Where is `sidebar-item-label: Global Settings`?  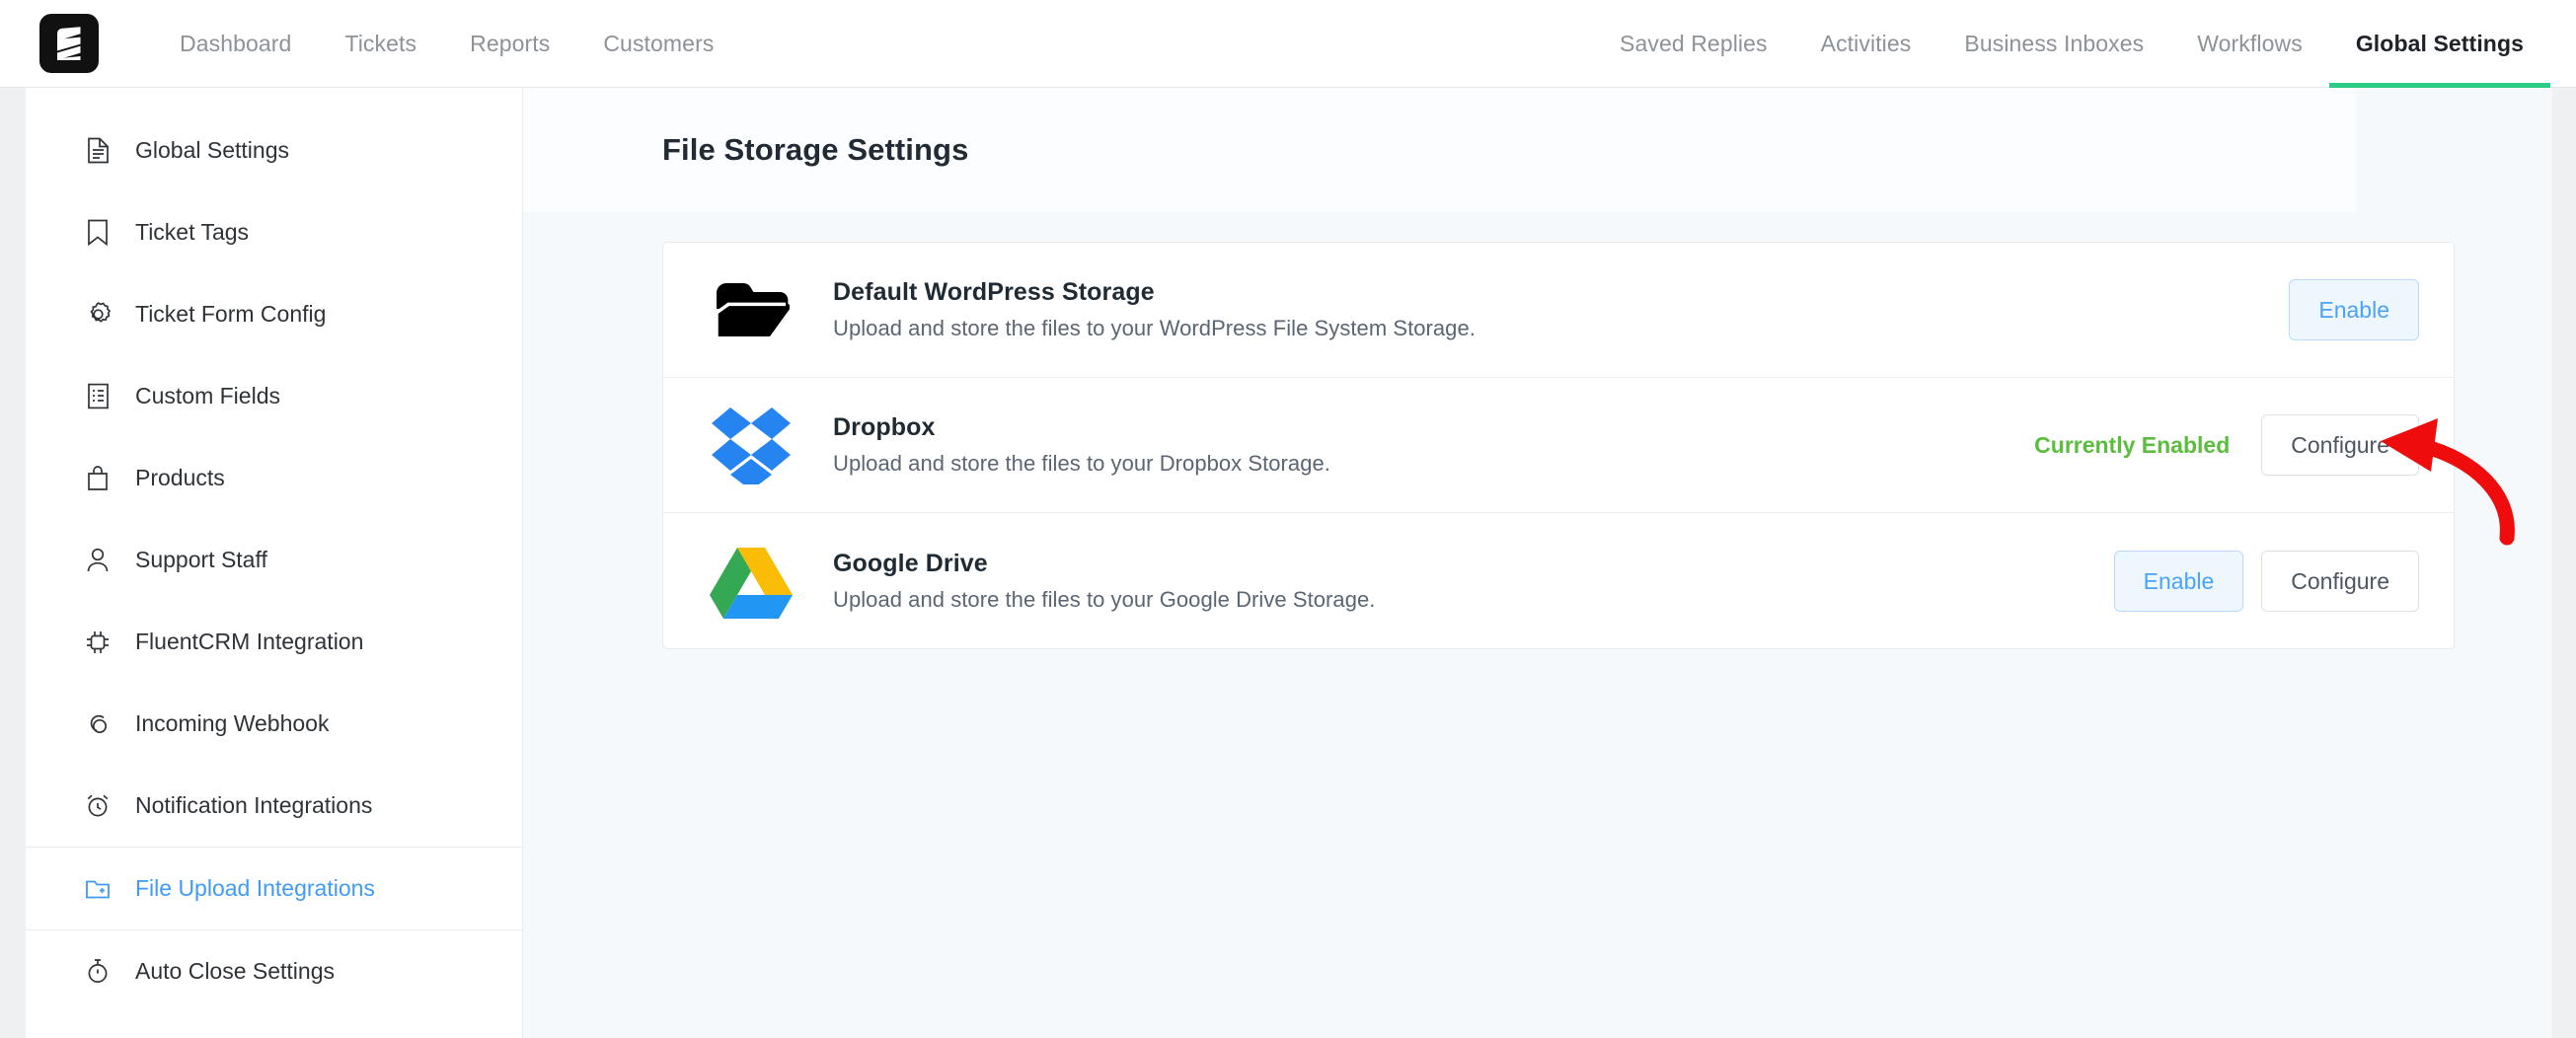
sidebar-item-label: Global Settings is located at coordinates (212, 150).